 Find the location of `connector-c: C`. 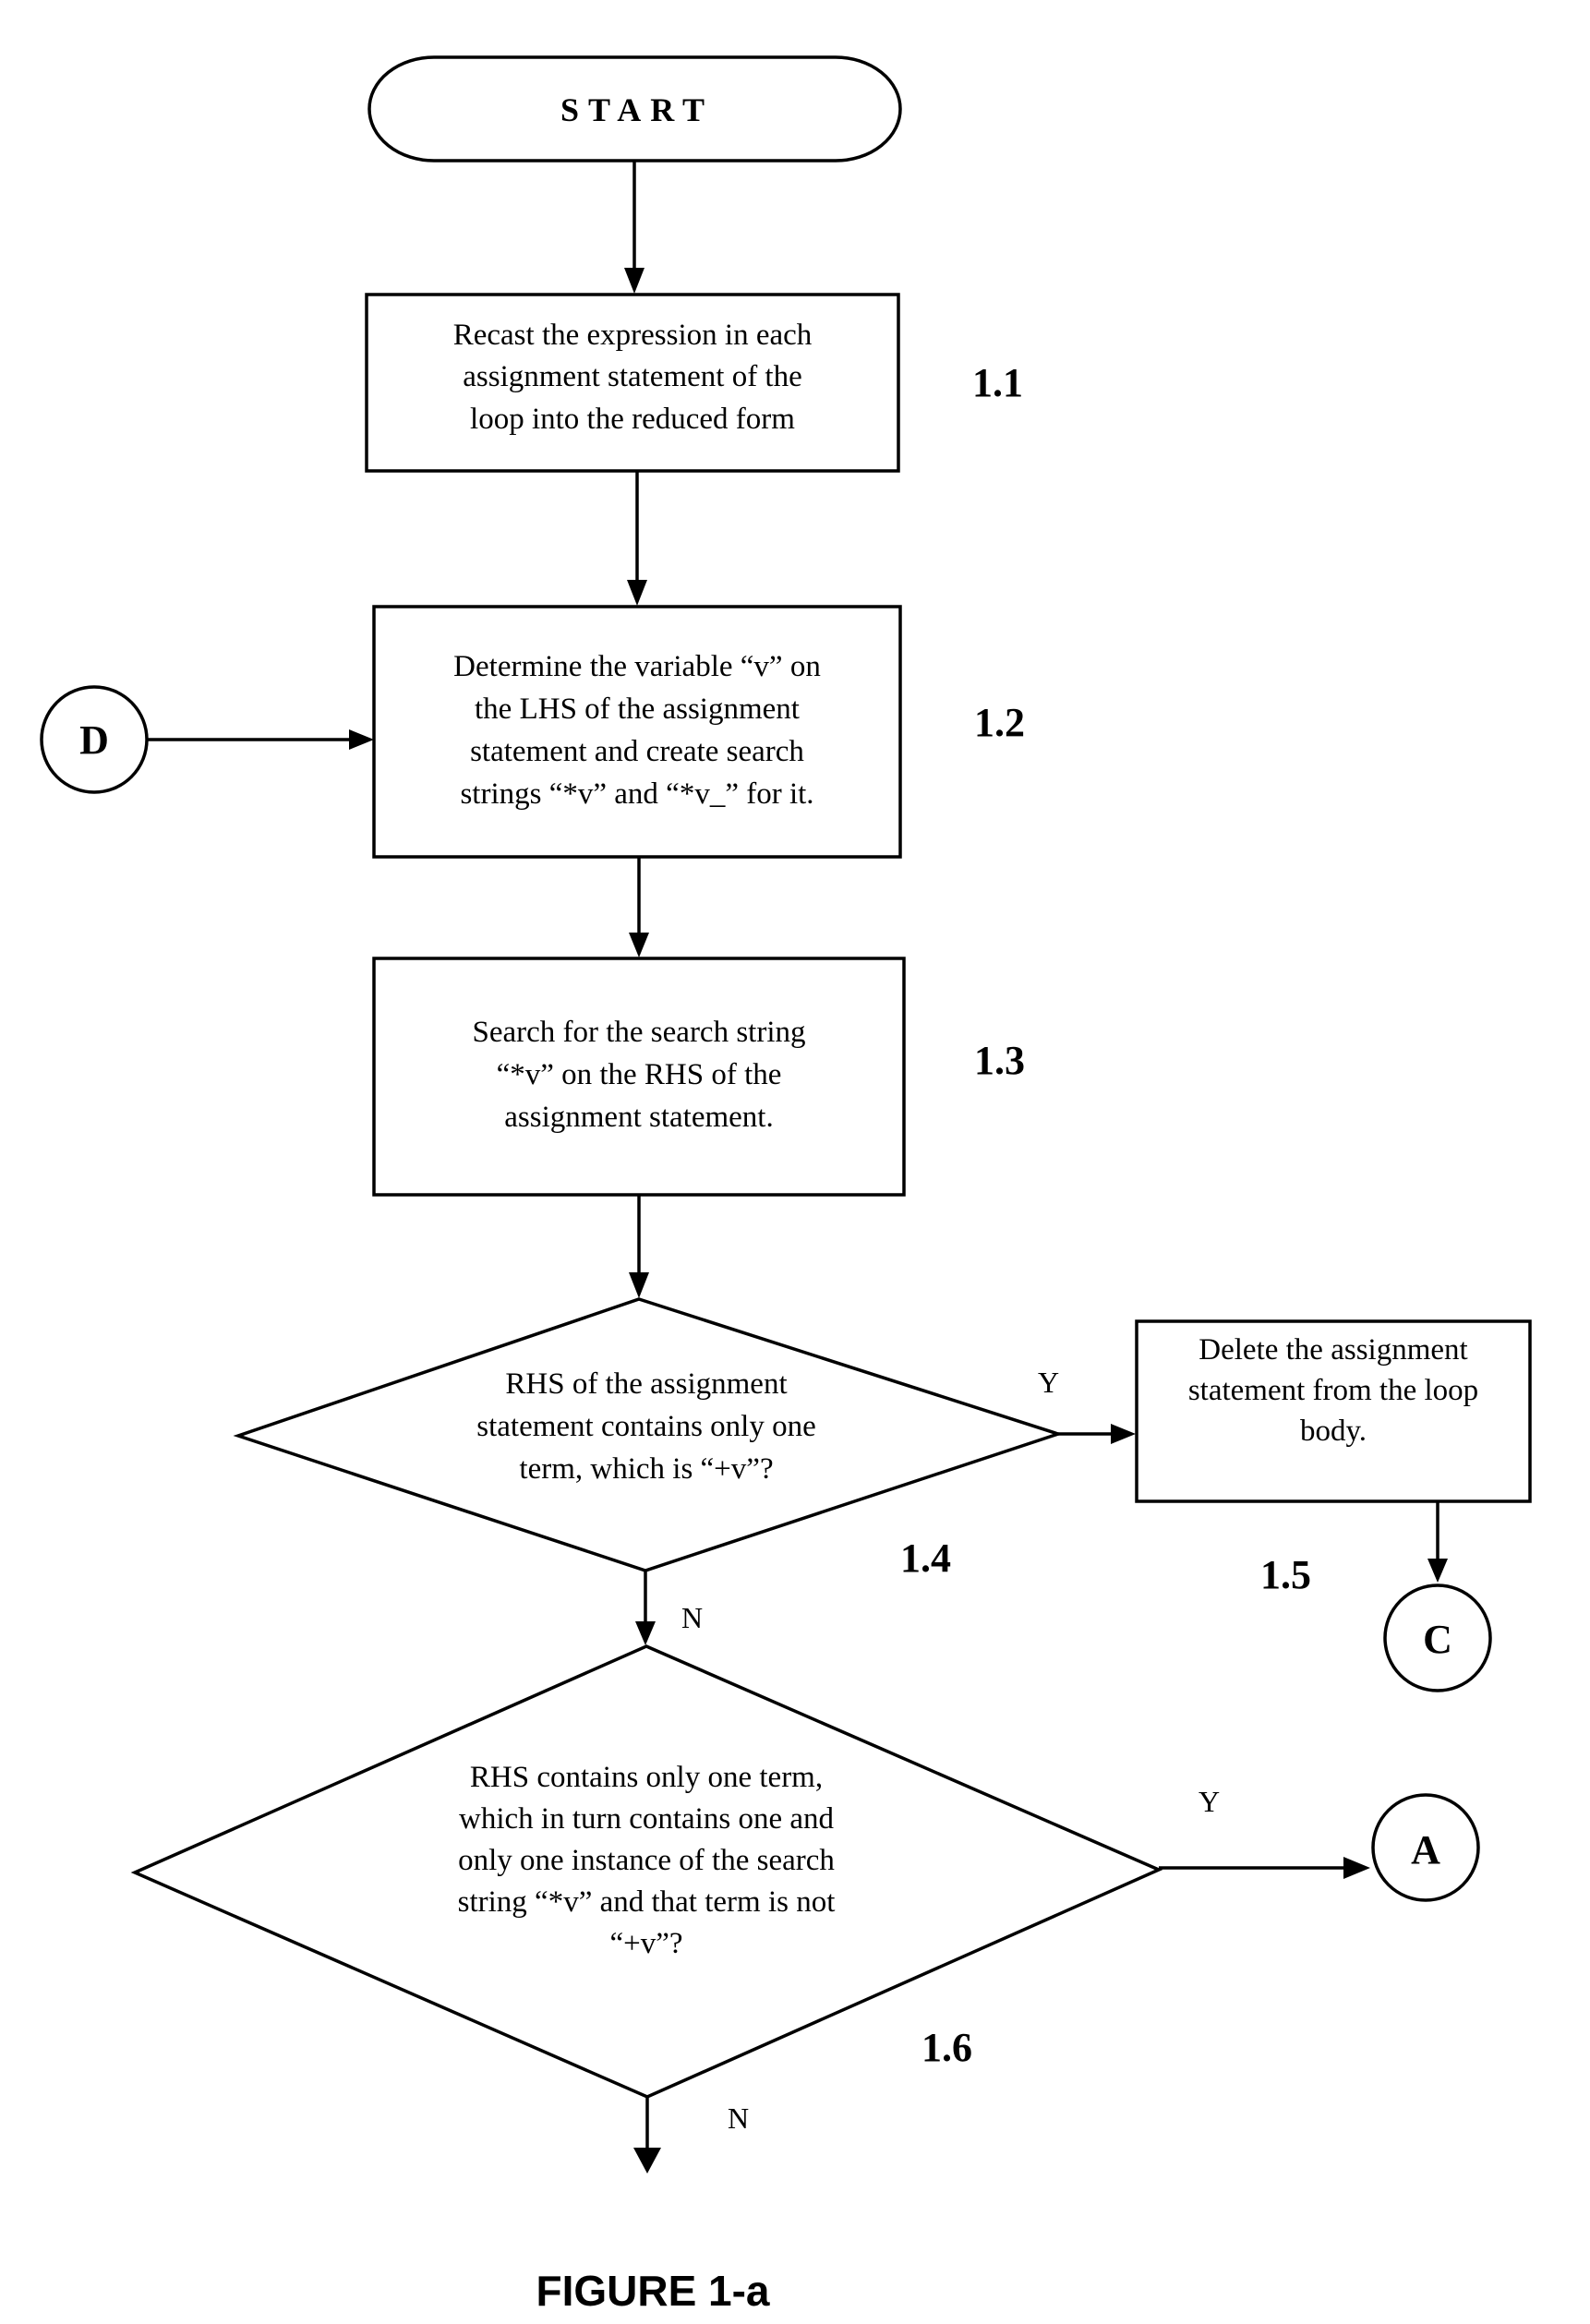

connector-c: C is located at coordinates (1437, 1637).